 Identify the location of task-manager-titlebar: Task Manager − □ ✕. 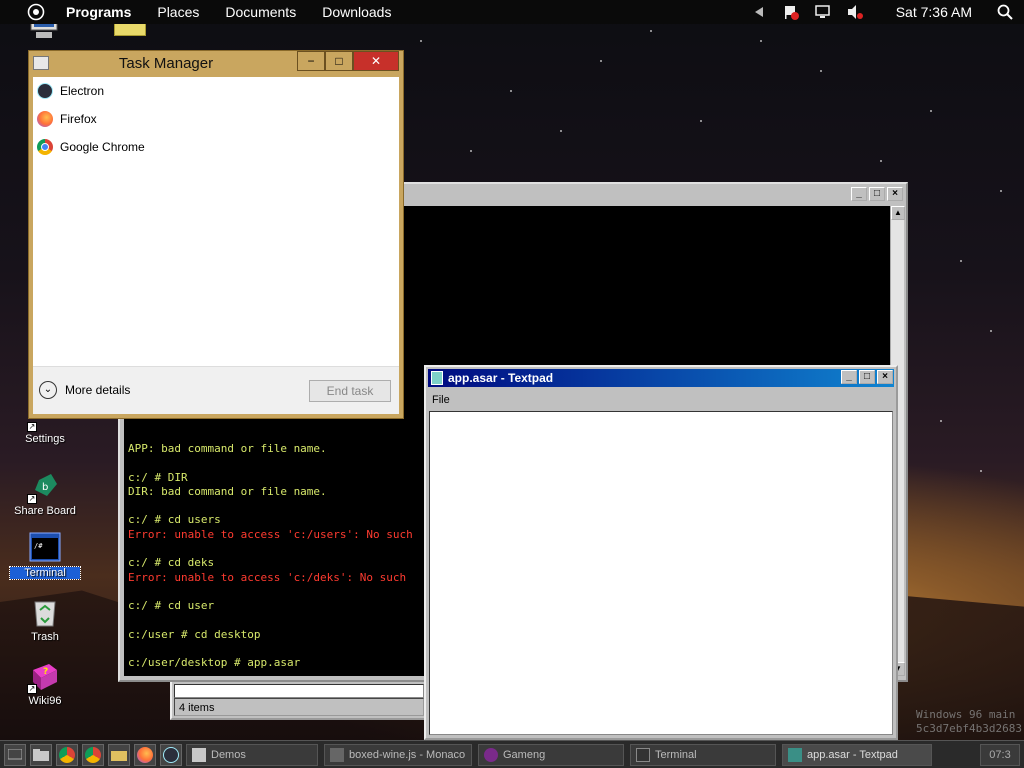
(216, 64).